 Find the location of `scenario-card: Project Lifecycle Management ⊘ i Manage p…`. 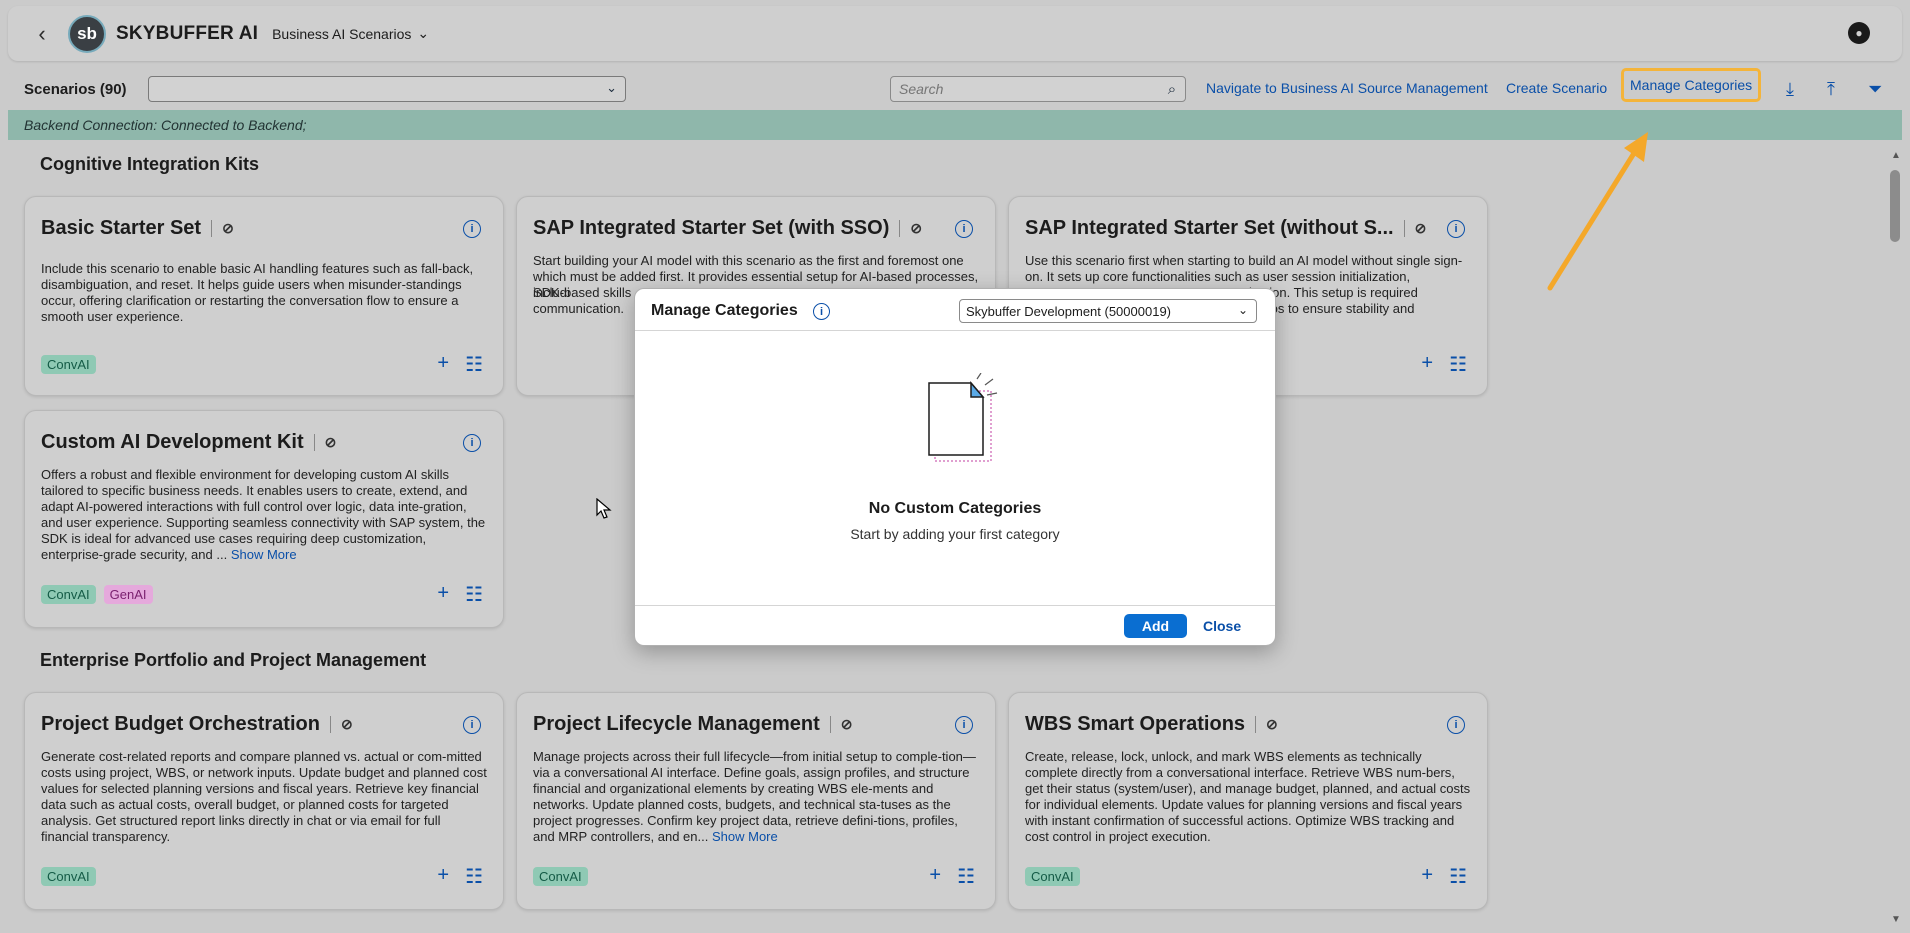

scenario-card: Project Lifecycle Management ⊘ i Manage p… is located at coordinates (756, 801).